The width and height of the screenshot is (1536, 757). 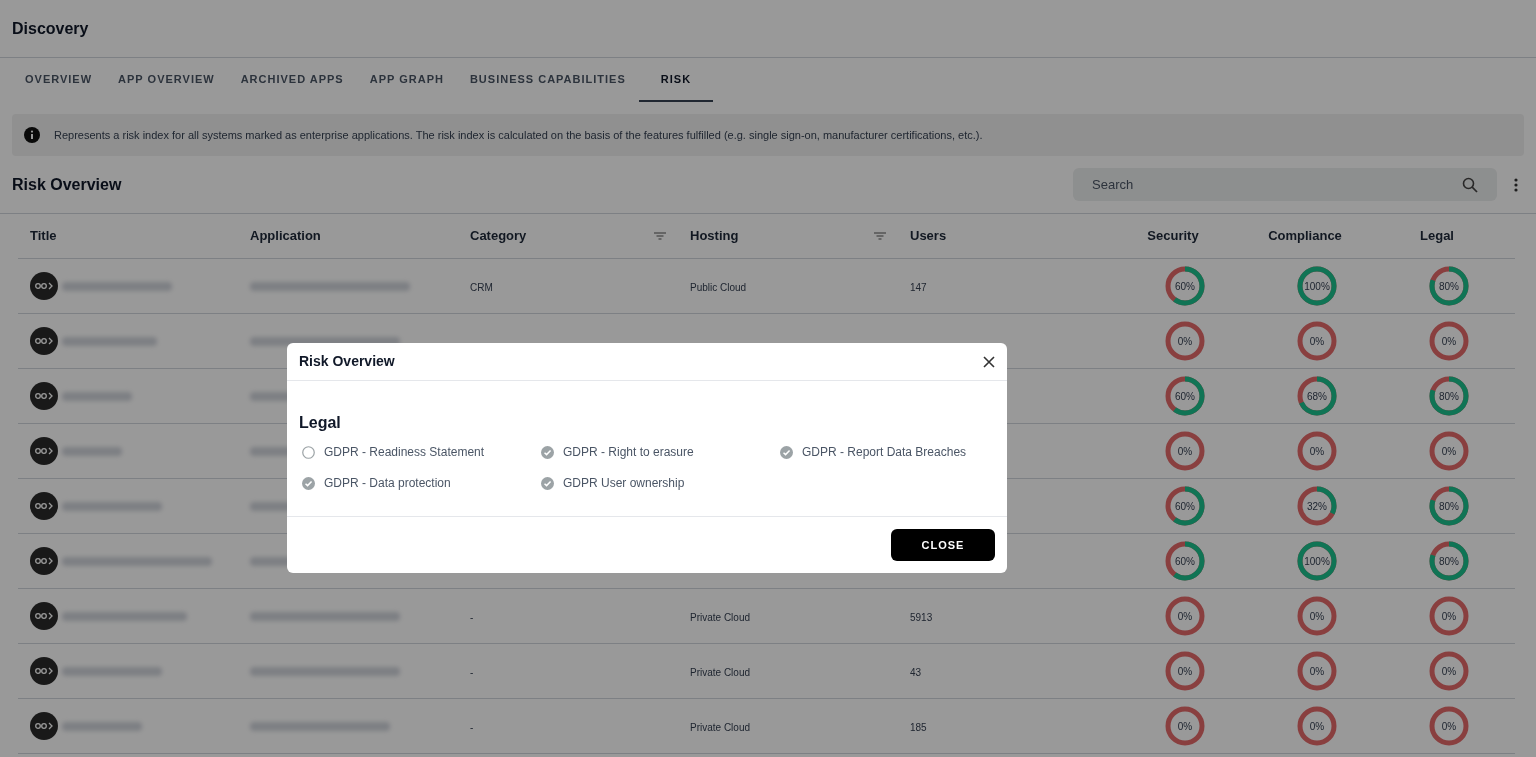 I want to click on tab: RISK, so click(x=676, y=80).